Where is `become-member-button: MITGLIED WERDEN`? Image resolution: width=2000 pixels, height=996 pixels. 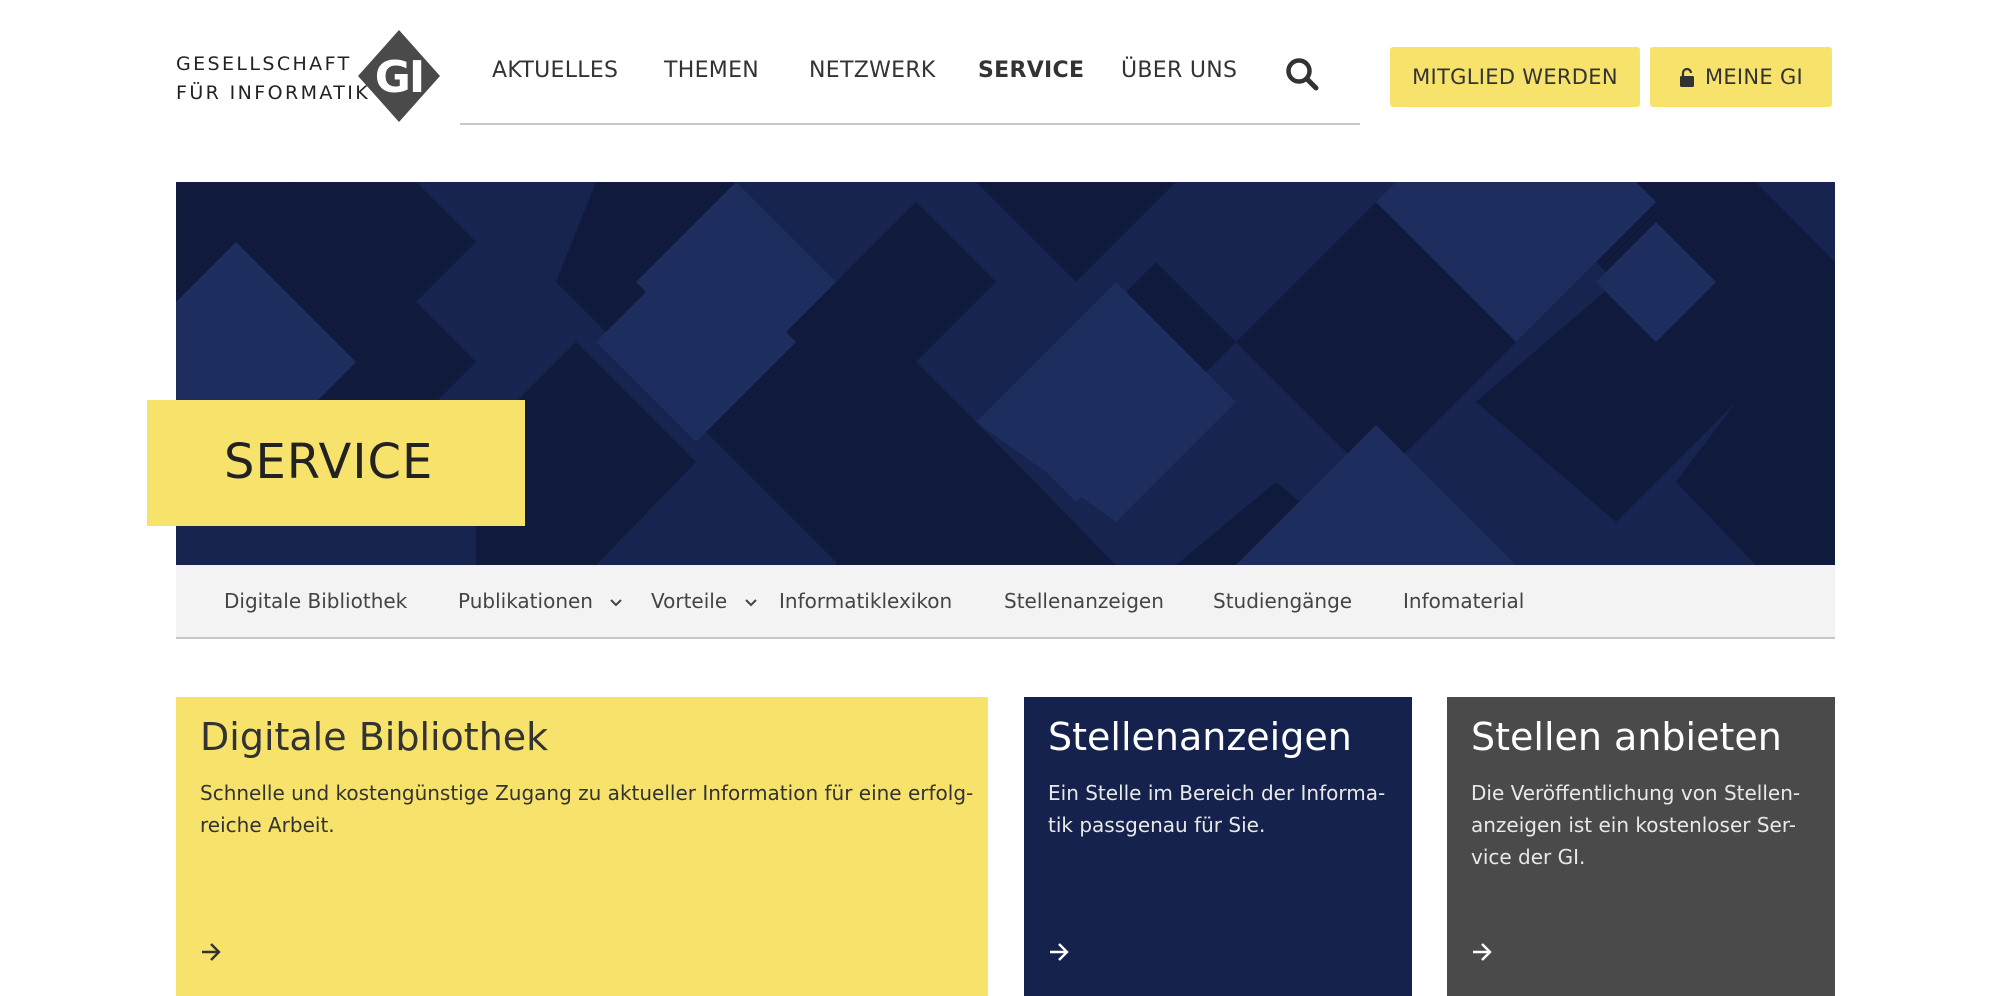 become-member-button: MITGLIED WERDEN is located at coordinates (1515, 77).